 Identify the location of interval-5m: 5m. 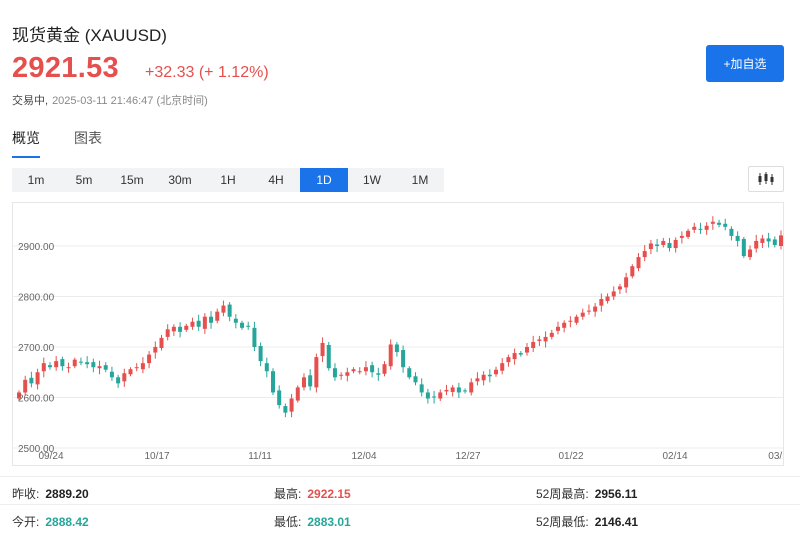
(84, 180).